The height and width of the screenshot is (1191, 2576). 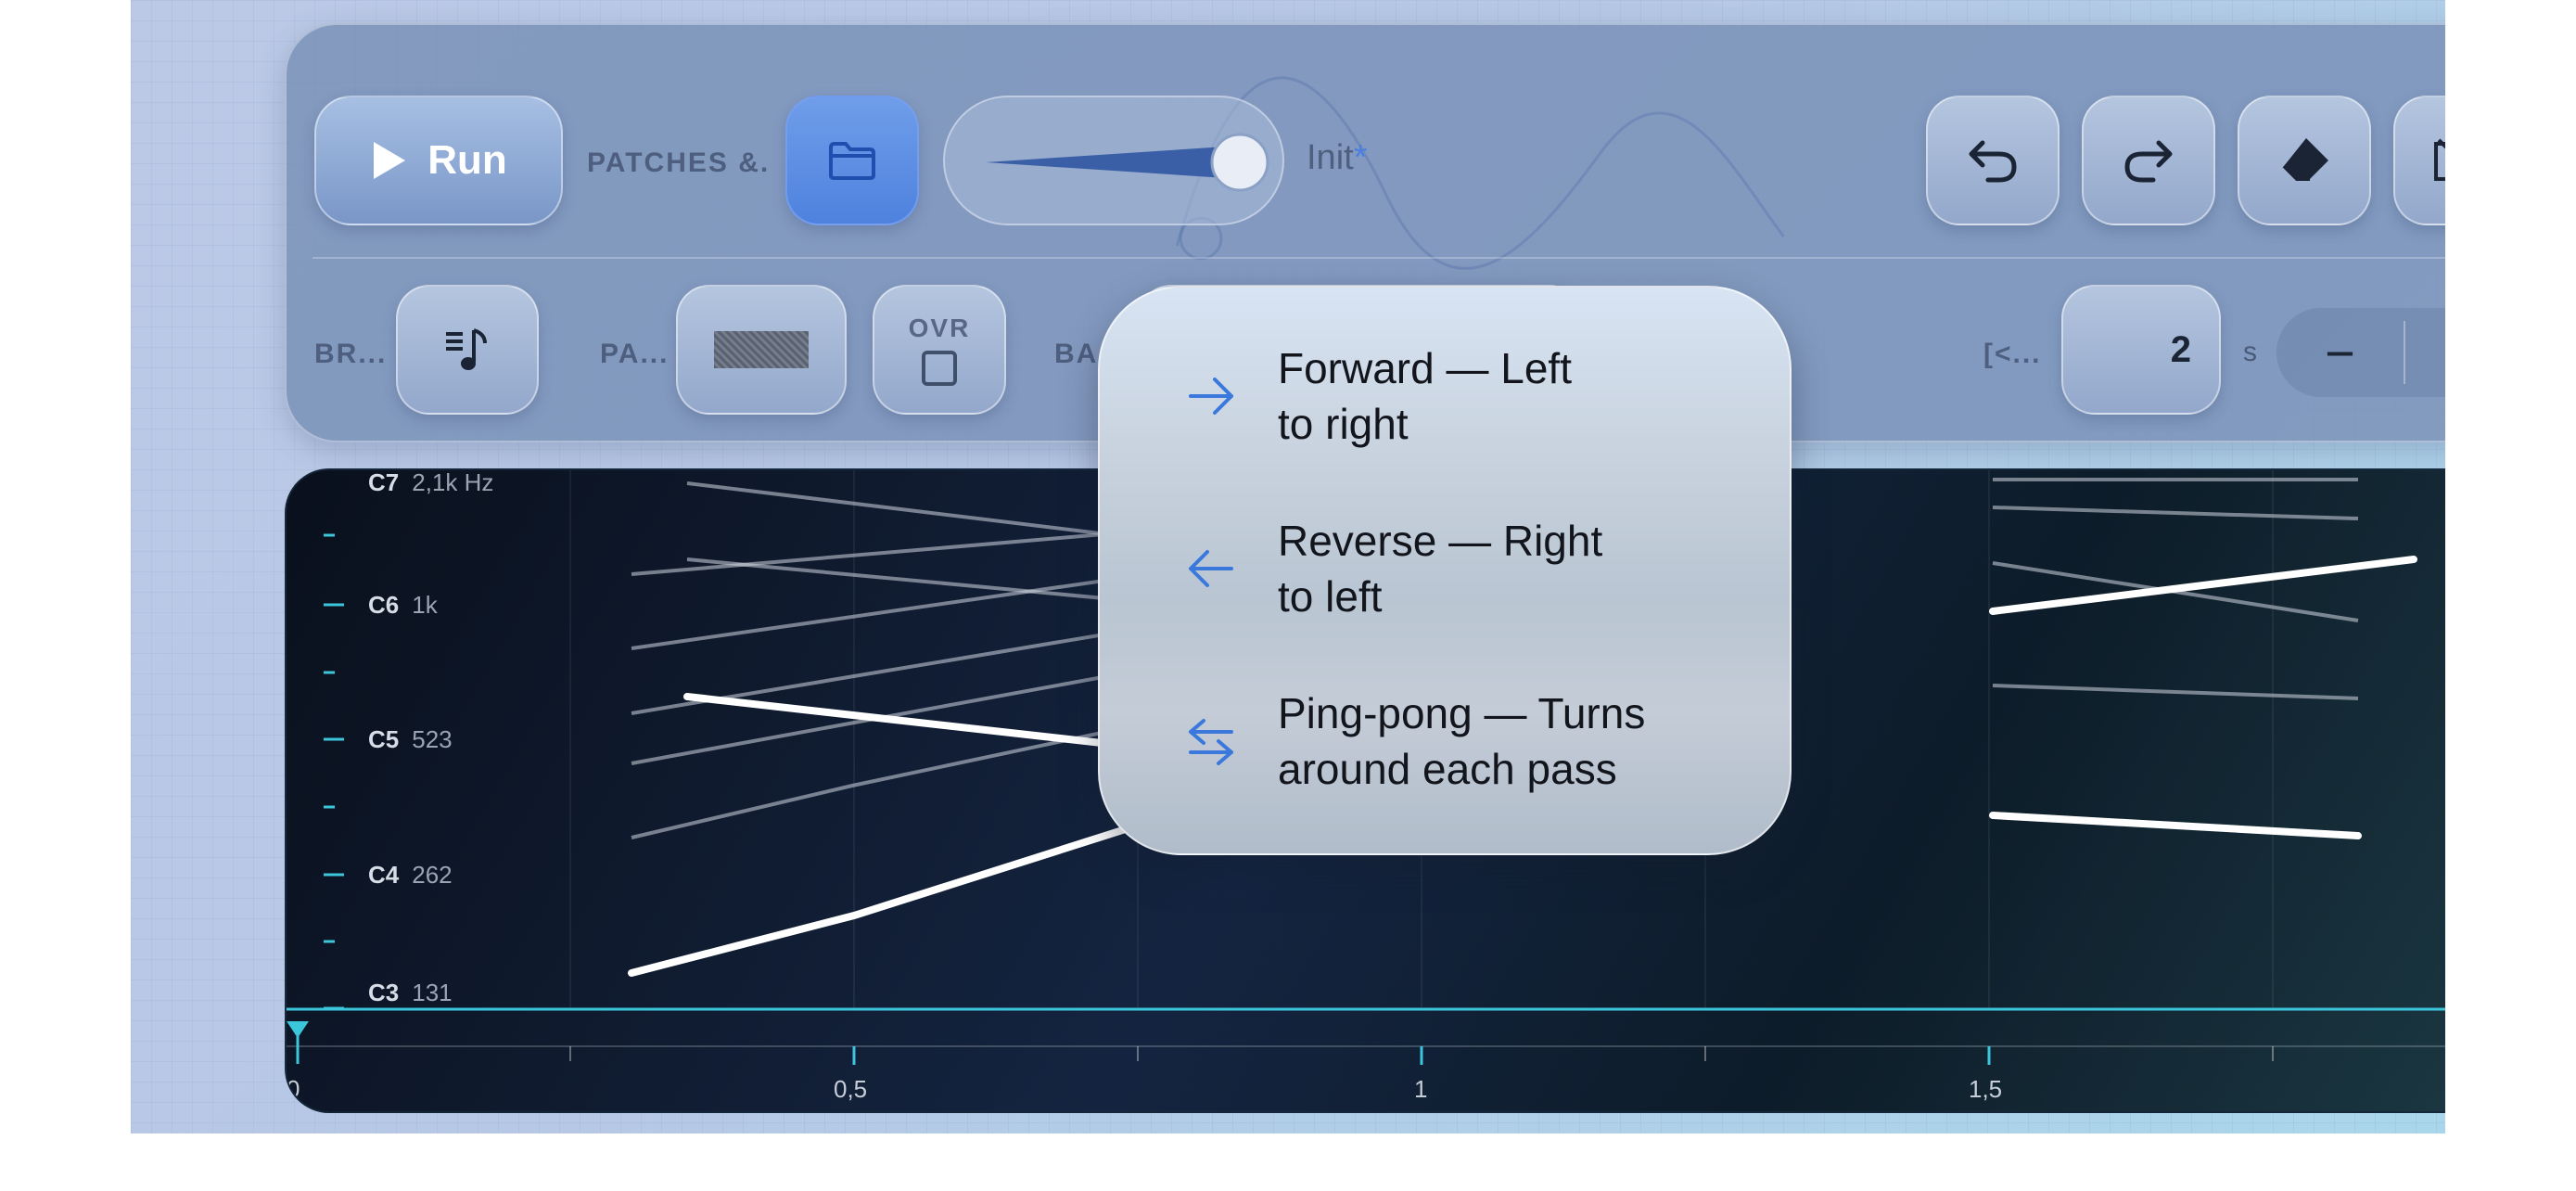 I want to click on eraser-button, so click(x=2304, y=160).